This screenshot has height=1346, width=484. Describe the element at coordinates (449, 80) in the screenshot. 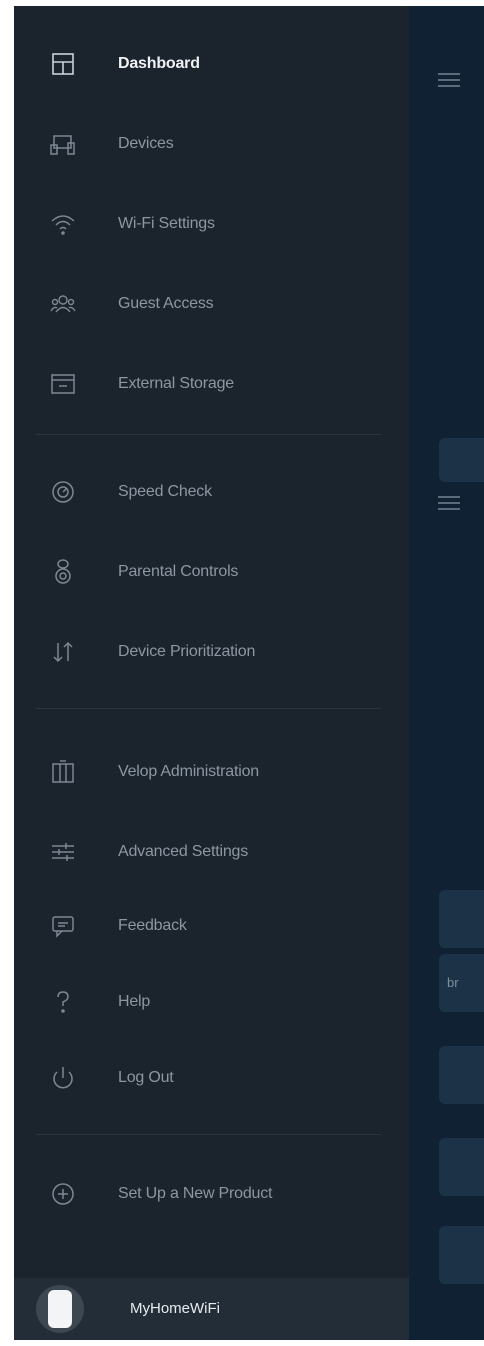

I see `menu-icon` at that location.